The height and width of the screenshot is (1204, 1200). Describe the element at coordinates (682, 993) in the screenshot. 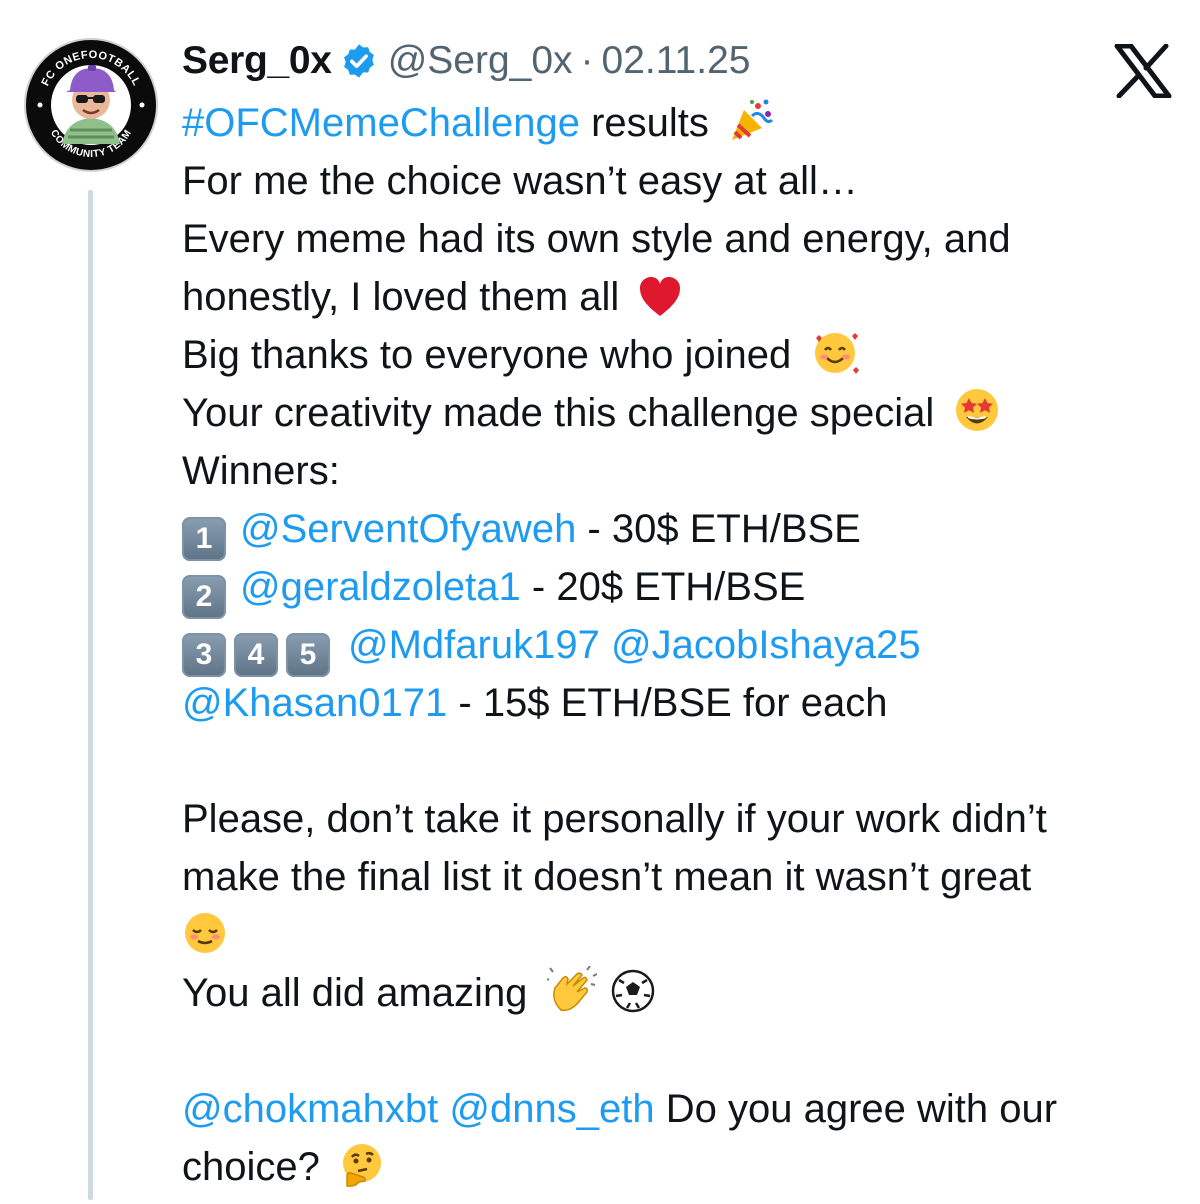

I see `tweet-line-amazing: You all did amazing` at that location.